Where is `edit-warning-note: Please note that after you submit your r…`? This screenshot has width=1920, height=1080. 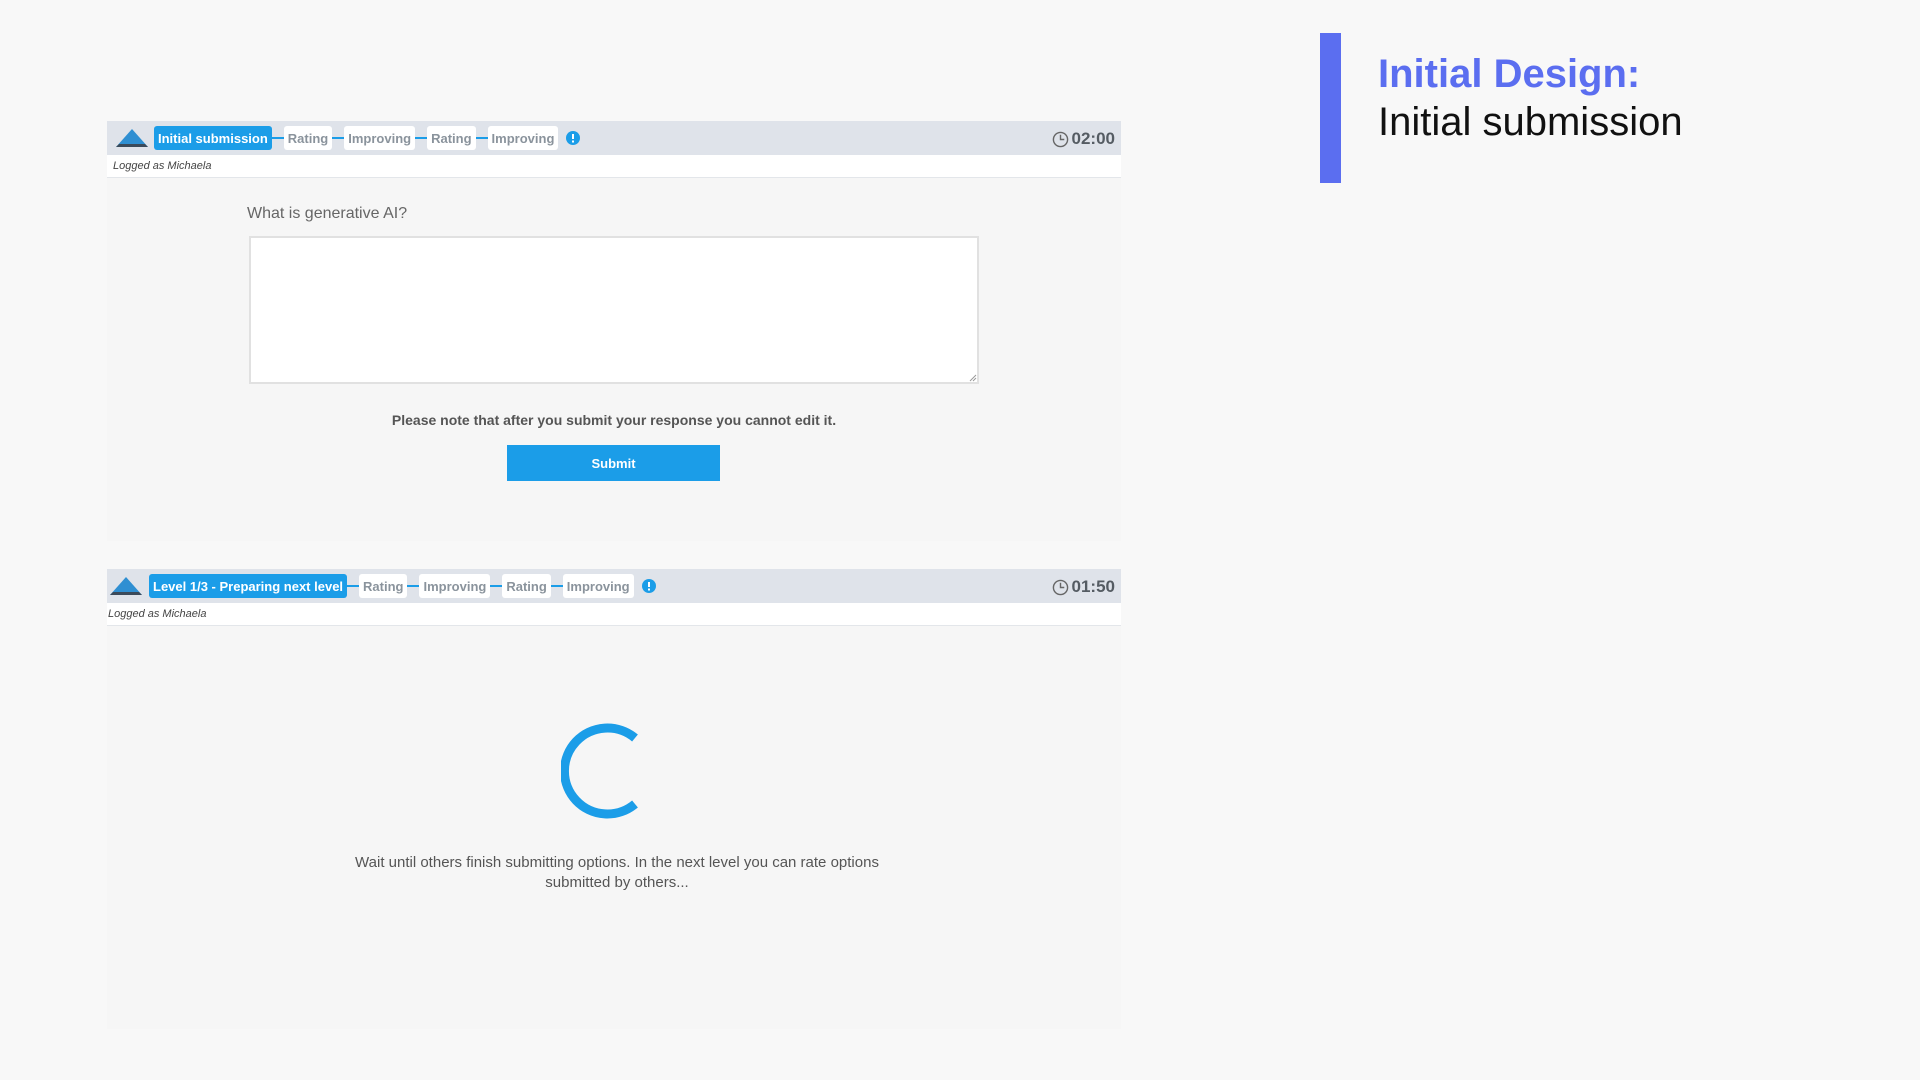 edit-warning-note: Please note that after you submit your r… is located at coordinates (614, 420).